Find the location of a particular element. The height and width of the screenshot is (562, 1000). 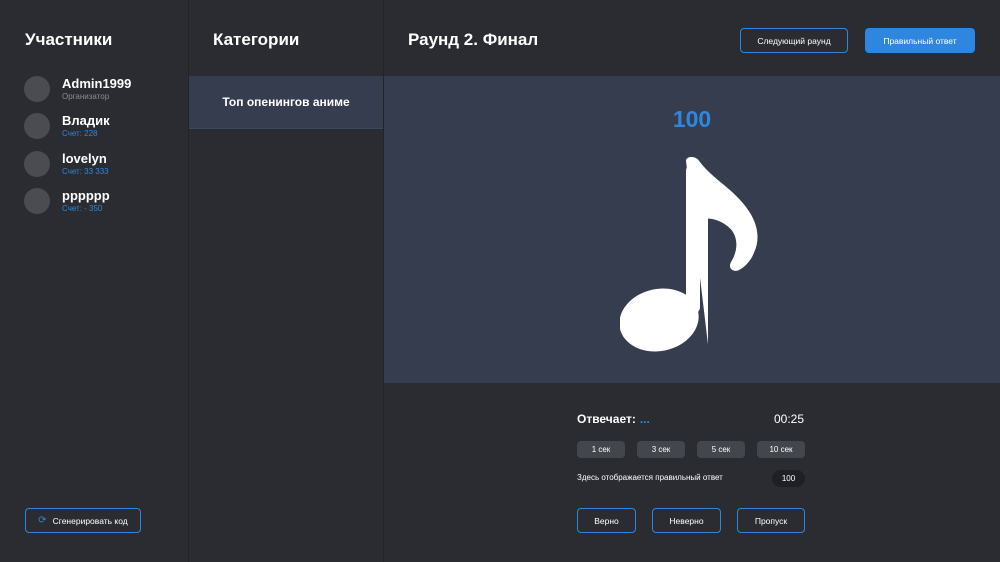

generate-code-label: Сгенерировать код is located at coordinates (90, 520).